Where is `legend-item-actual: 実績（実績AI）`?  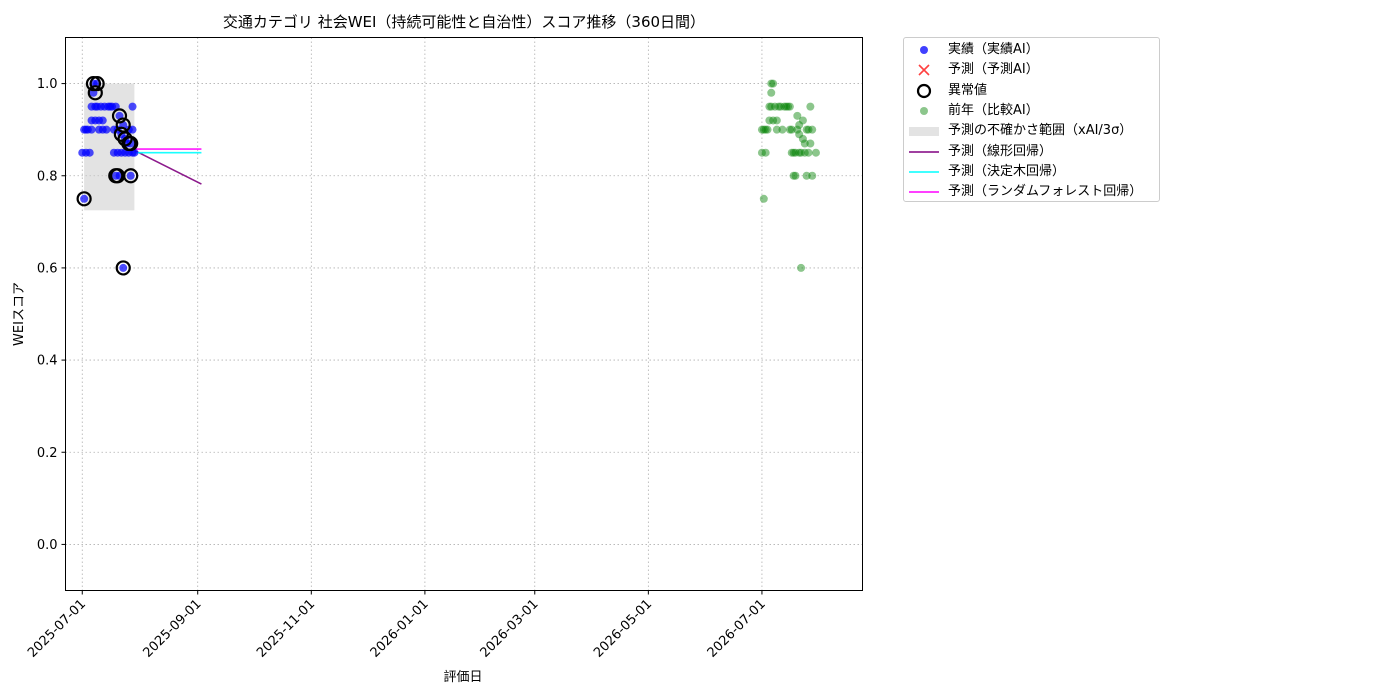 legend-item-actual: 実績（実績AI） is located at coordinates (1031, 50).